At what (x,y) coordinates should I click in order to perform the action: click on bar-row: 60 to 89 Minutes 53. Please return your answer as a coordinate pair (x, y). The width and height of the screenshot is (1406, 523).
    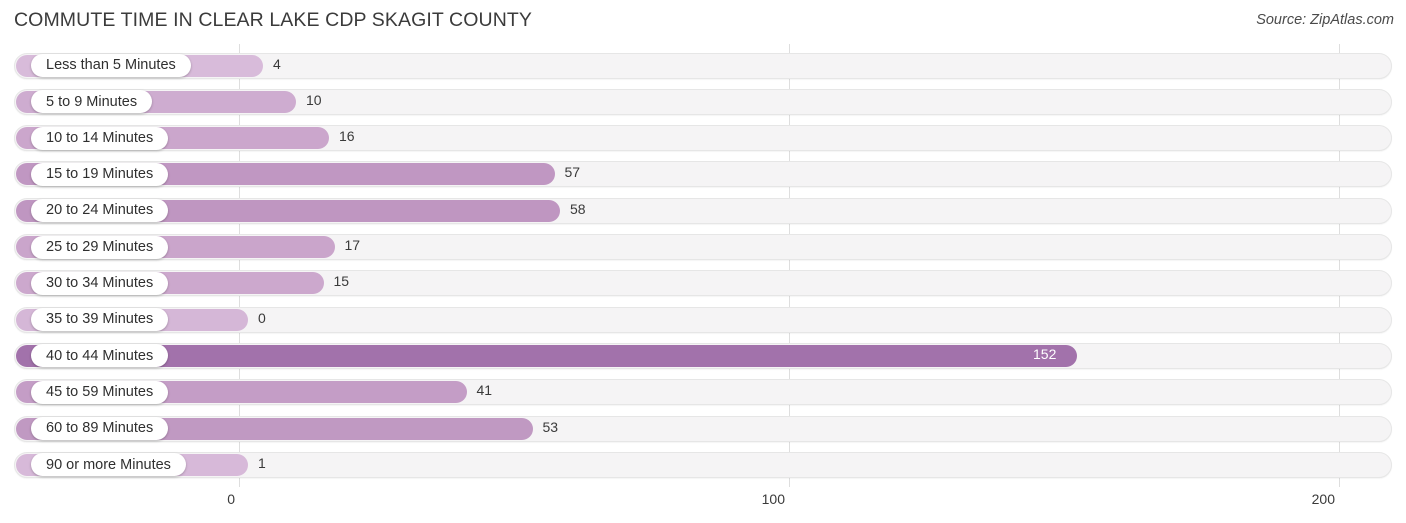
    Looking at the image, I should click on (703, 429).